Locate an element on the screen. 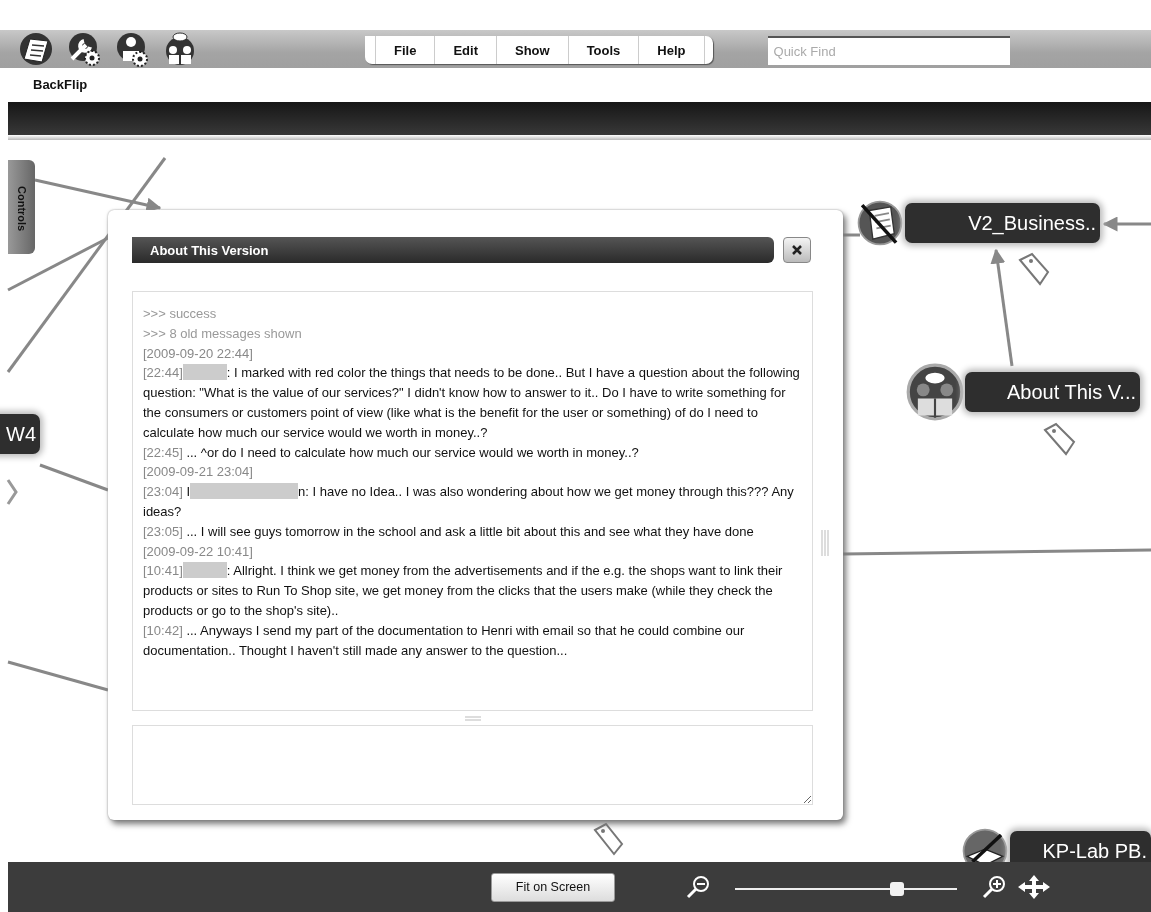 This screenshot has width=1151, height=912. menu-item: Help is located at coordinates (671, 50).